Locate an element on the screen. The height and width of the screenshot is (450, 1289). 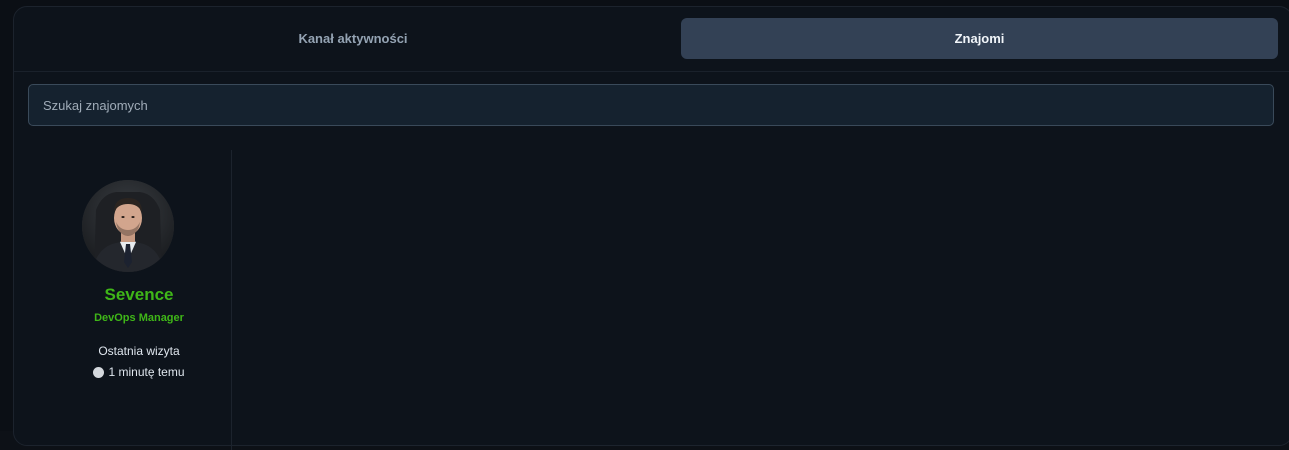
last-visit-row: 1 minutę temu is located at coordinates (139, 372).